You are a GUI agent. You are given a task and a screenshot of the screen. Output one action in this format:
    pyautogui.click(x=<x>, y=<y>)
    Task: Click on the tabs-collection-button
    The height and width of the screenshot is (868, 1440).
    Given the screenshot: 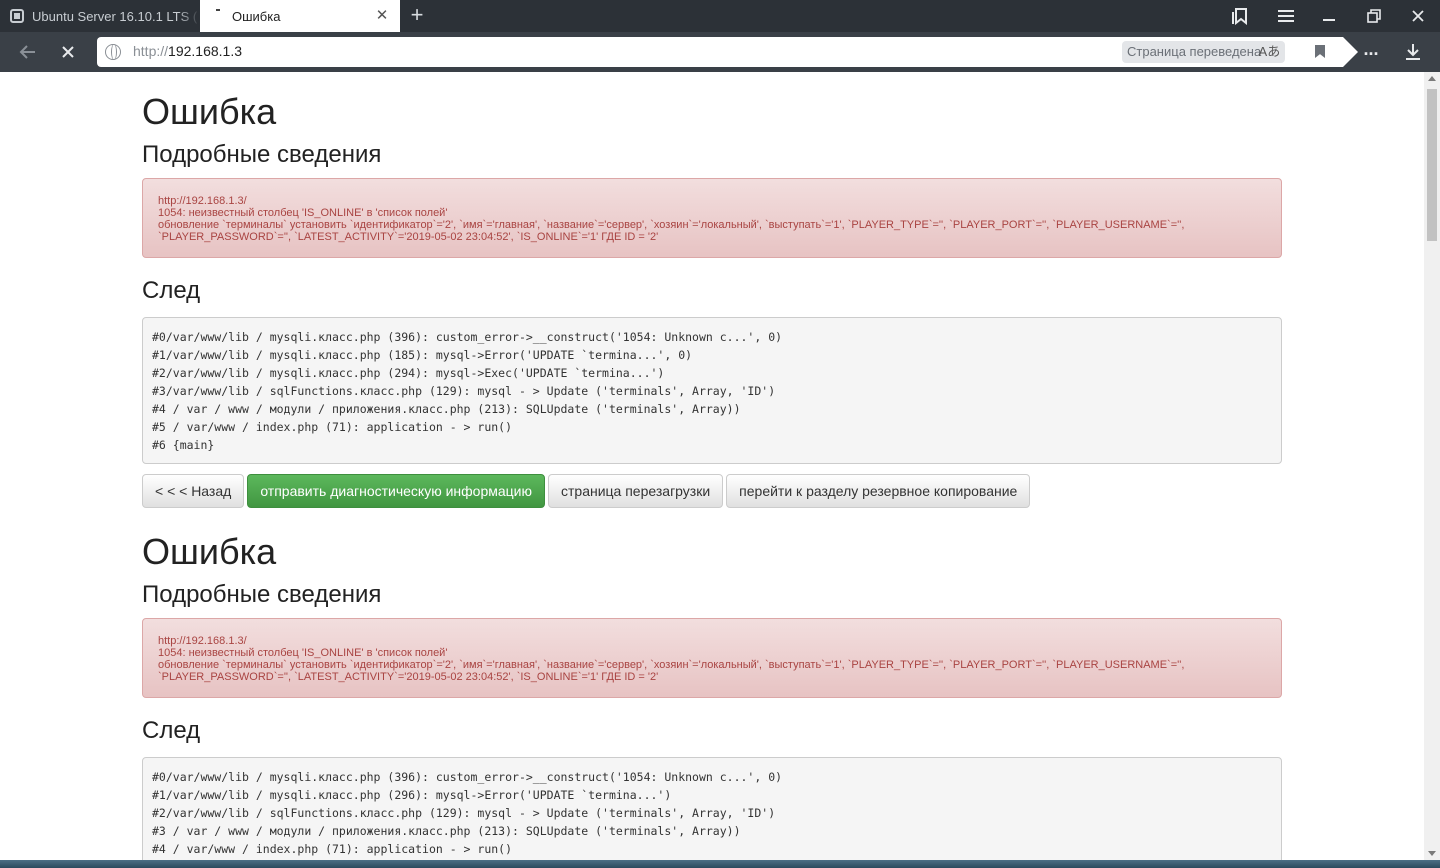 What is the action you would take?
    pyautogui.click(x=1241, y=16)
    